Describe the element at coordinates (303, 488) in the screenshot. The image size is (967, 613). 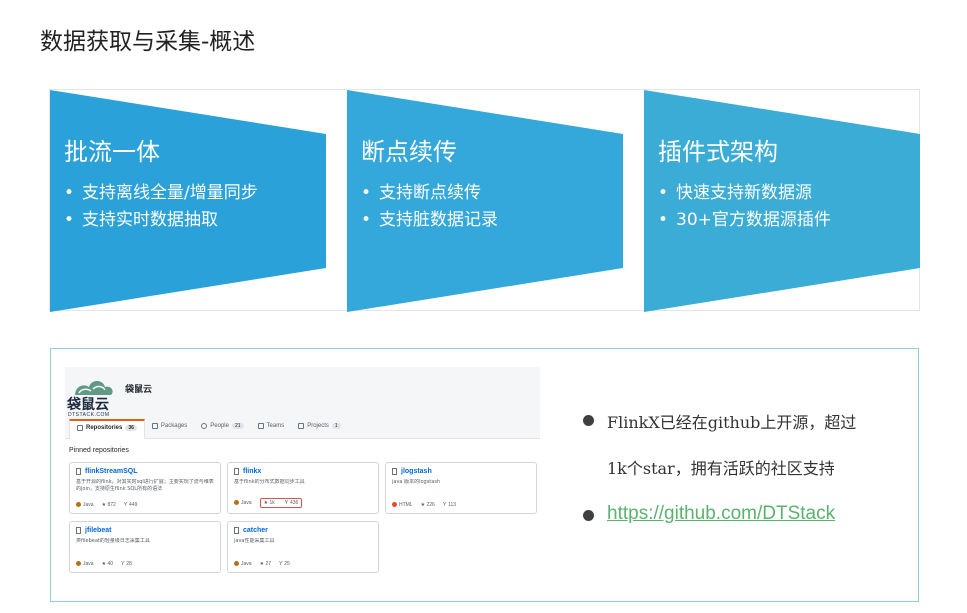
I see `repo-card-flinkx: flinkx 基于flink的分布式数据同步工具 Java ★ 1k Ƴ 436` at that location.